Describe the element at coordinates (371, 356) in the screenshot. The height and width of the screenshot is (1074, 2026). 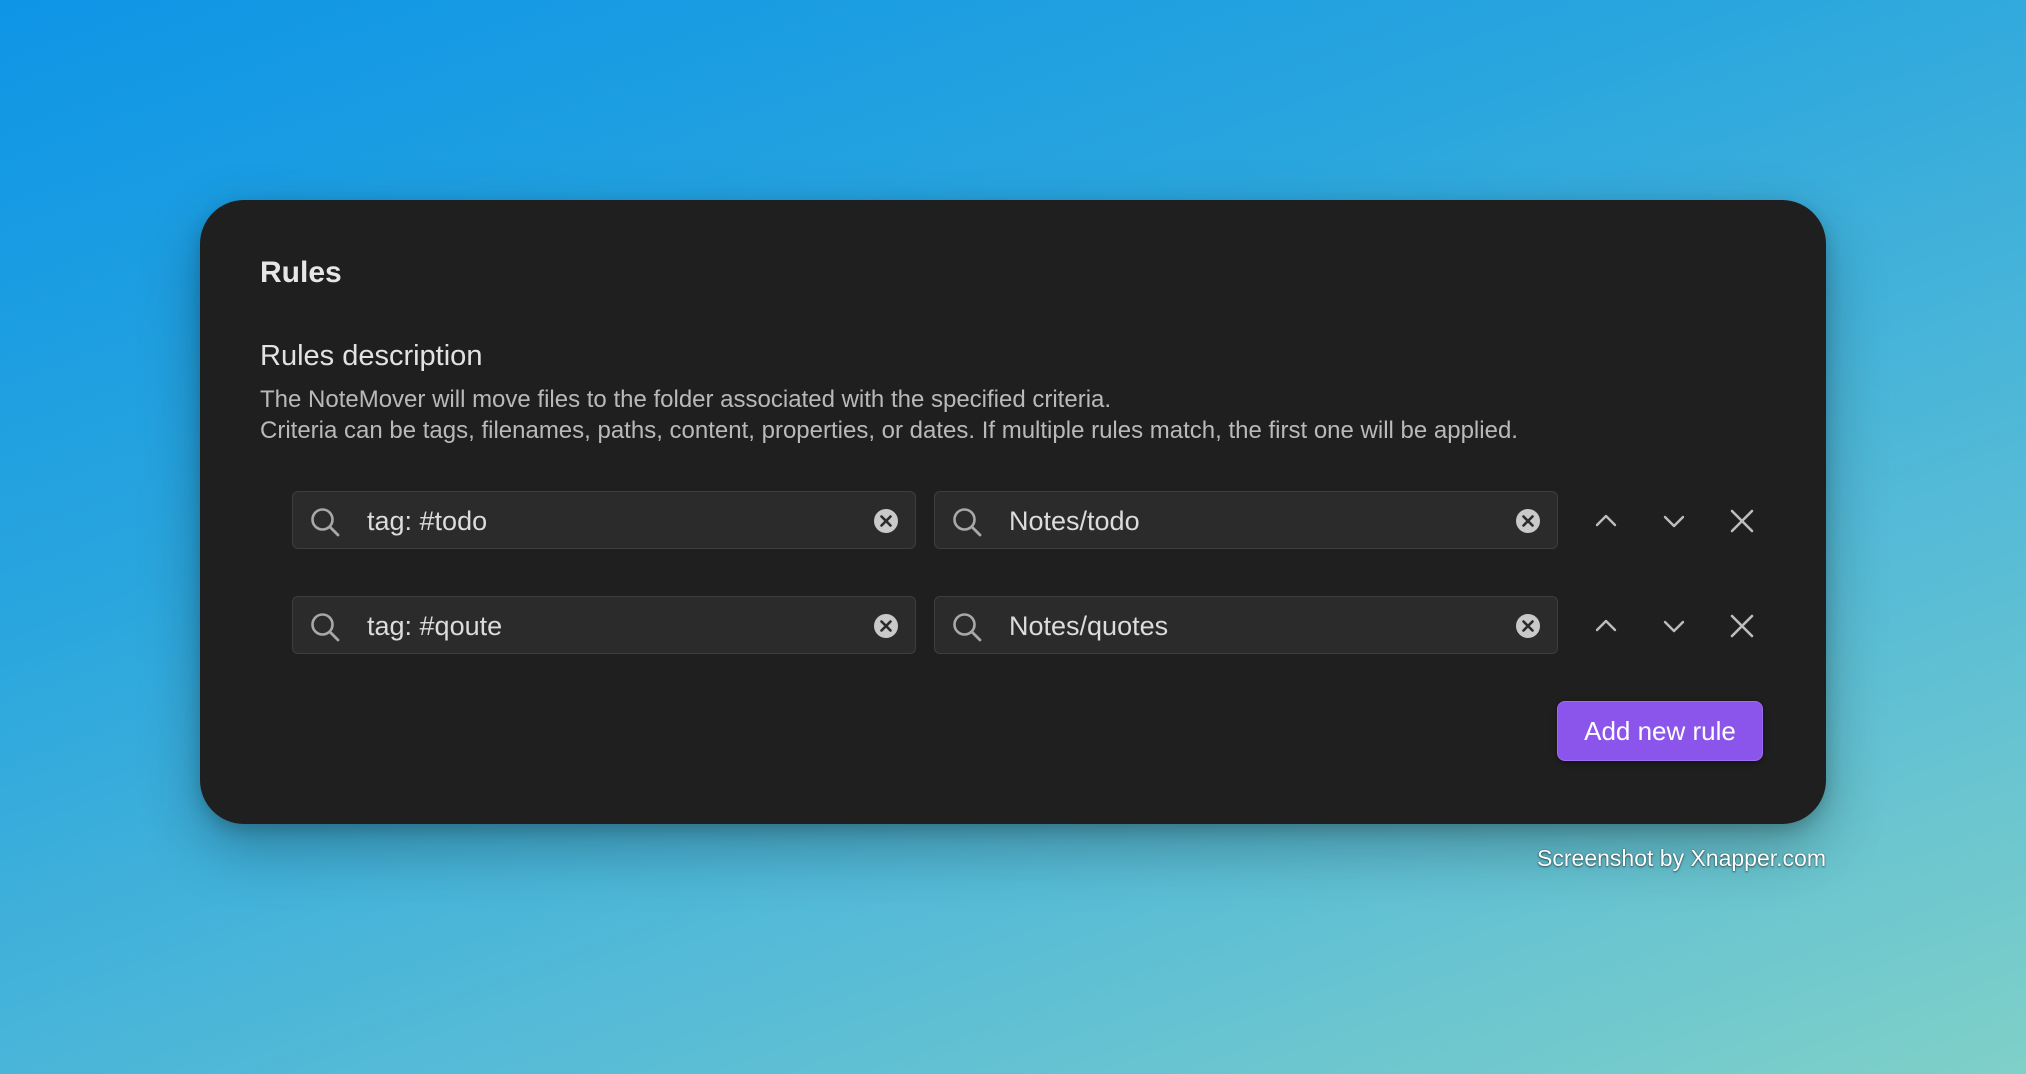
I see `rules-description-title: Rules description` at that location.